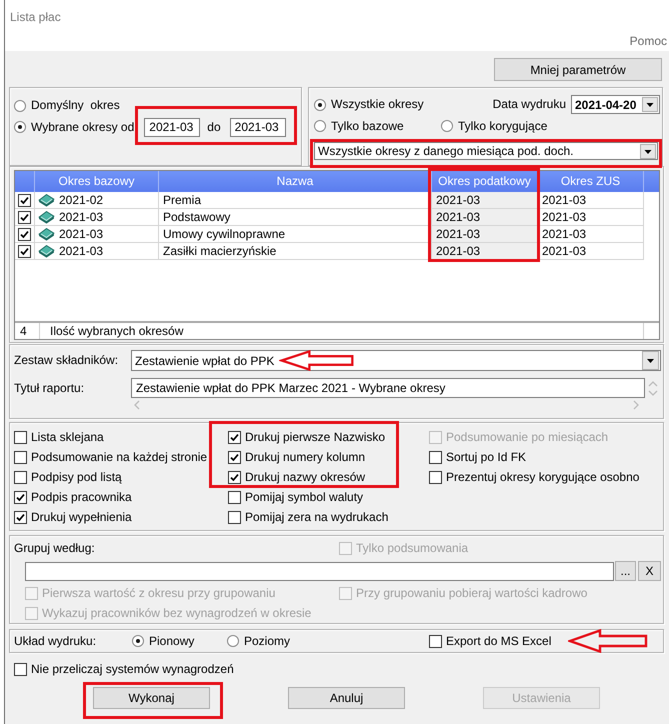 This screenshot has height=724, width=669. I want to click on field-label: Data wydruku, so click(529, 104).